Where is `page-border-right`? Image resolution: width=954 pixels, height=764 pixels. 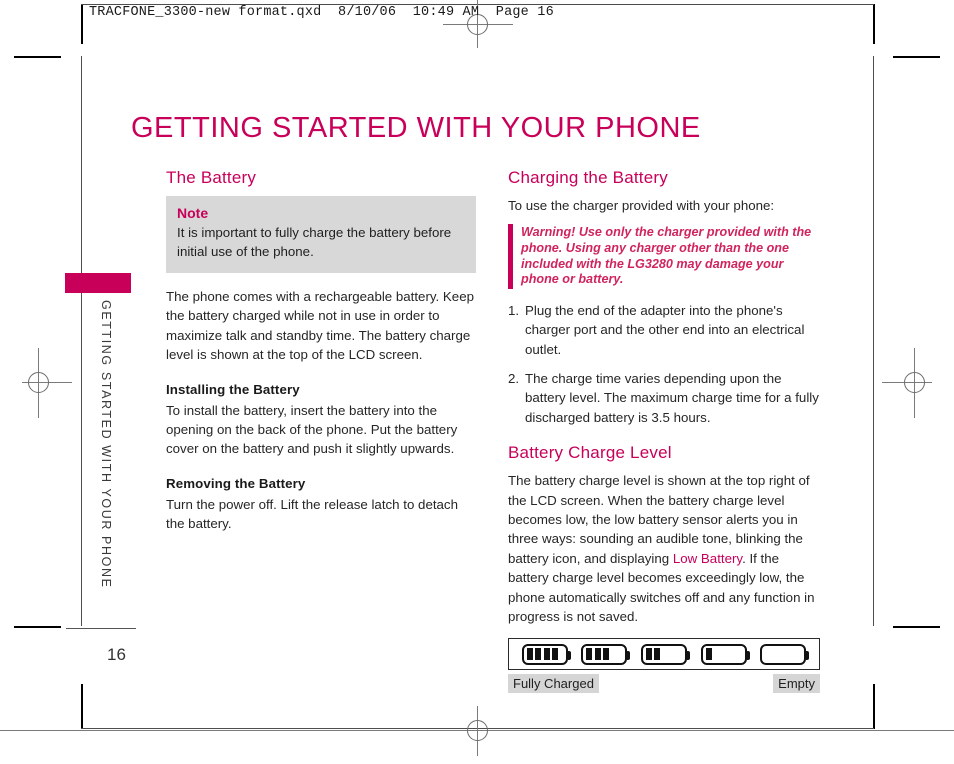 page-border-right is located at coordinates (874, 341).